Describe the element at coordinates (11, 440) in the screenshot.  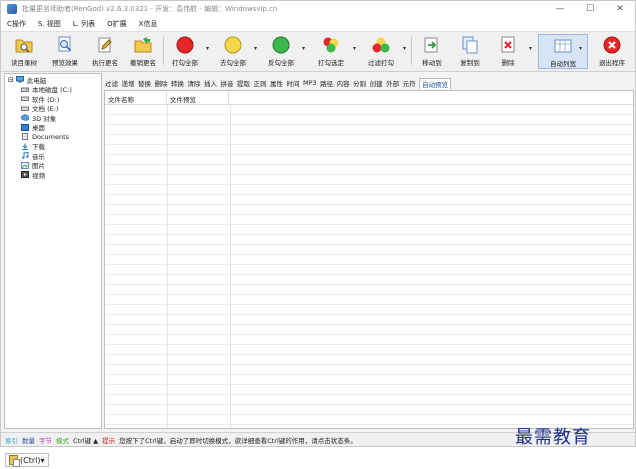
I see `status-index: 索引` at that location.